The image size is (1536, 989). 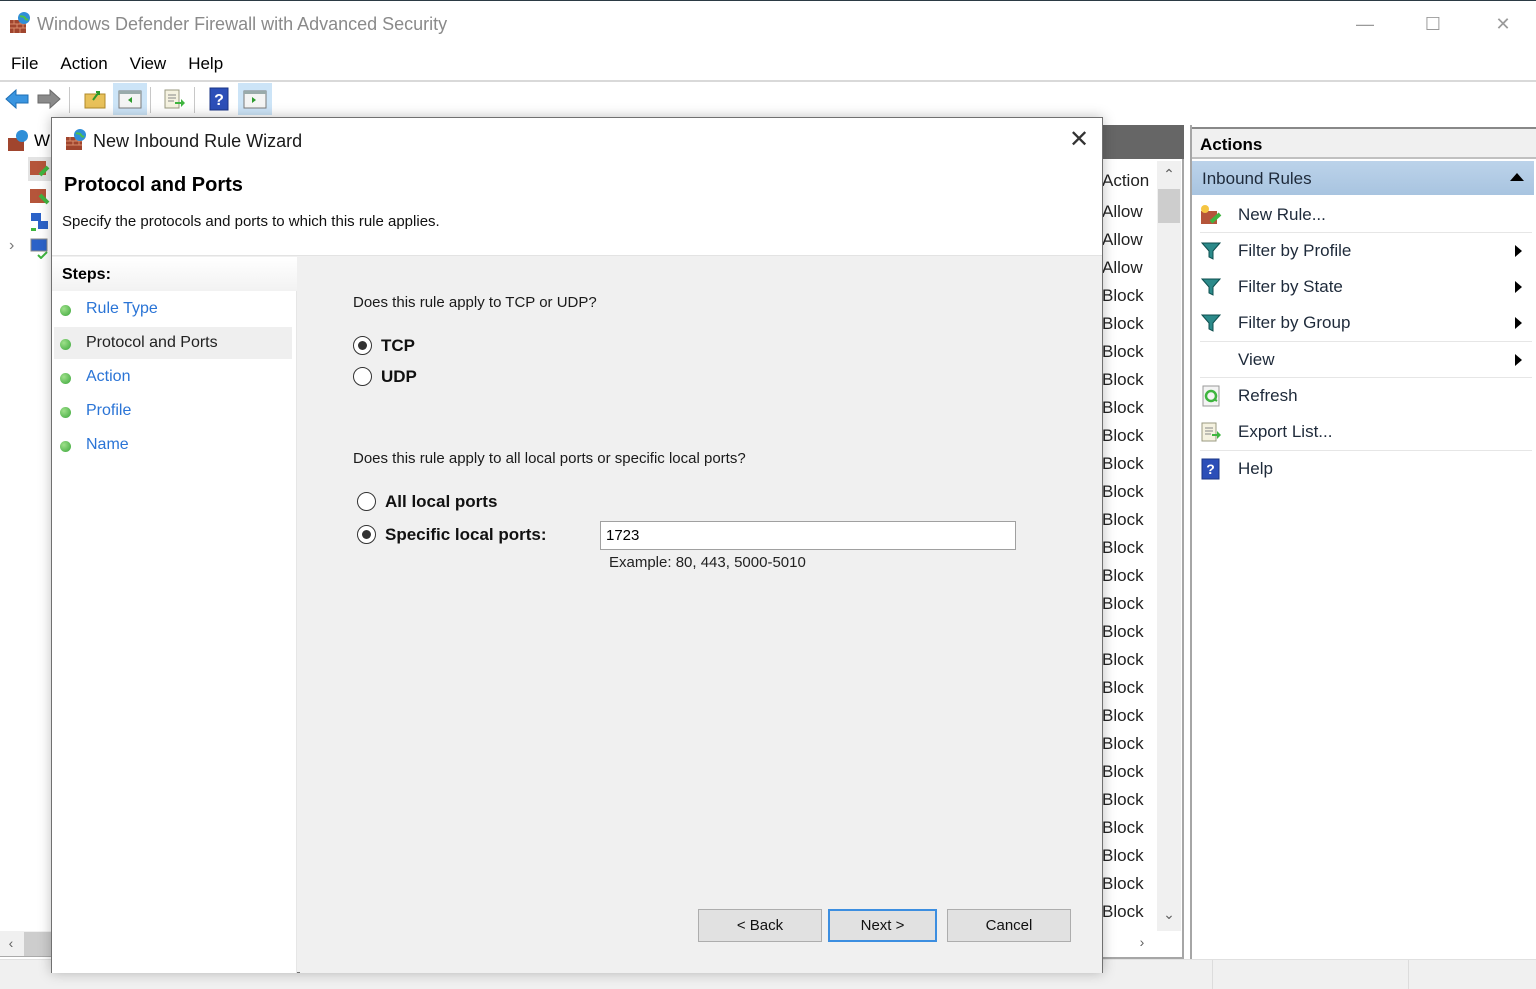 I want to click on tree-expander-monitoring: ›, so click(x=11, y=246).